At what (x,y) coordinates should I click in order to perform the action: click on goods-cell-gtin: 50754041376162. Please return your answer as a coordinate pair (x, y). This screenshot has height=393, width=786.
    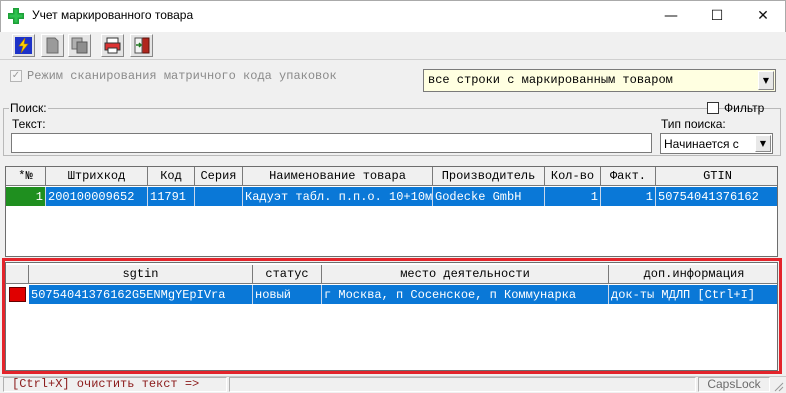
    Looking at the image, I should click on (716, 196).